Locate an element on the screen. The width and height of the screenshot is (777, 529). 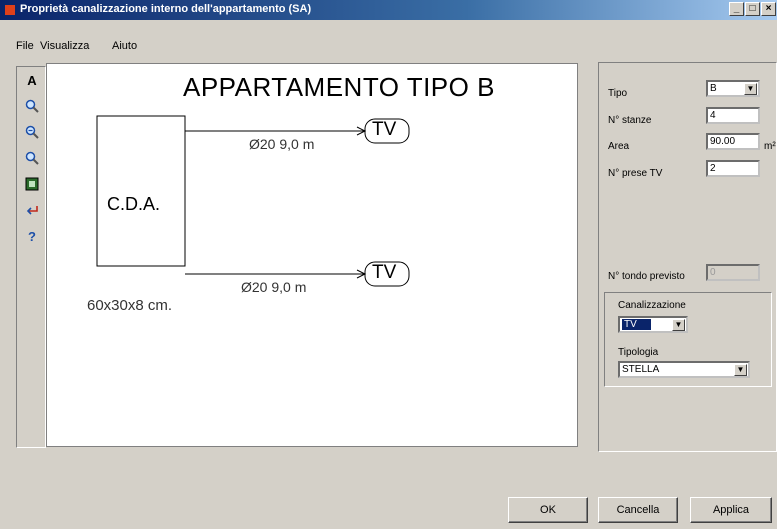
prese-field: 2 is located at coordinates (733, 168).